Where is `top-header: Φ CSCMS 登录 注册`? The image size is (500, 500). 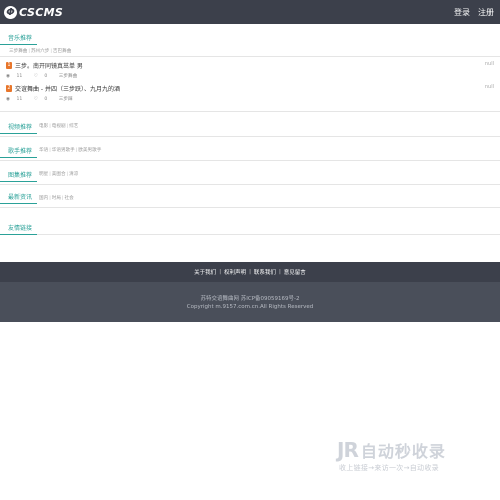 top-header: Φ CSCMS 登录 注册 is located at coordinates (250, 12).